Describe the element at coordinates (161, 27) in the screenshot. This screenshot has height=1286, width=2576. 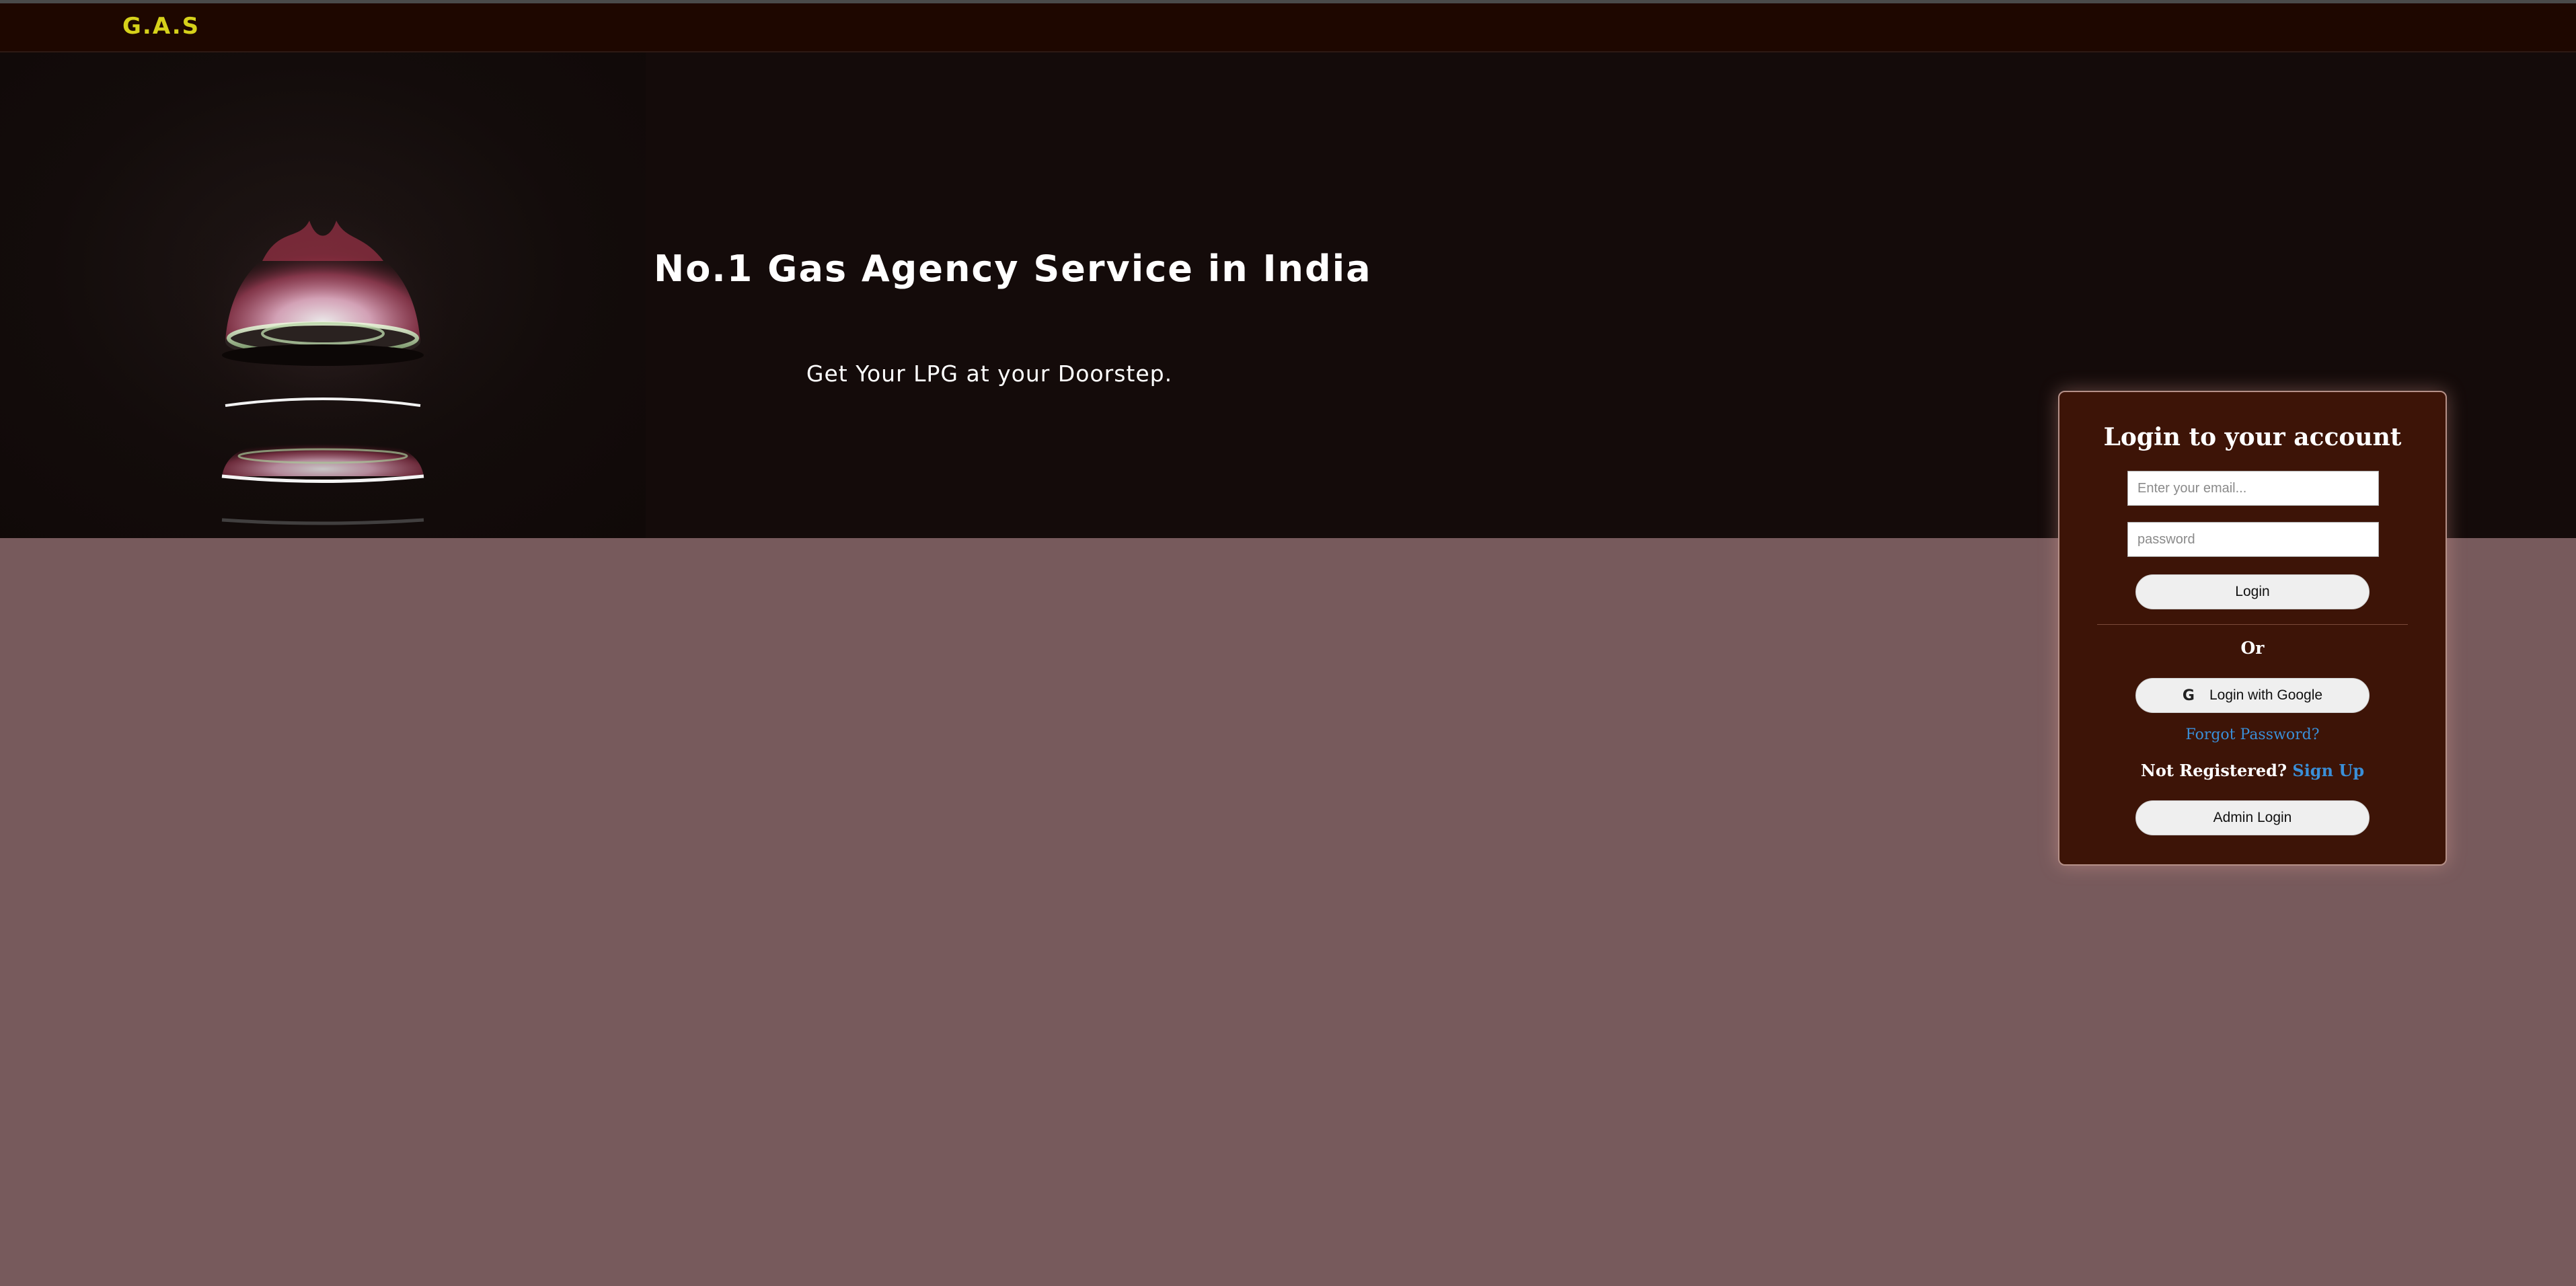
I see `brand-logo: G.A.S` at that location.